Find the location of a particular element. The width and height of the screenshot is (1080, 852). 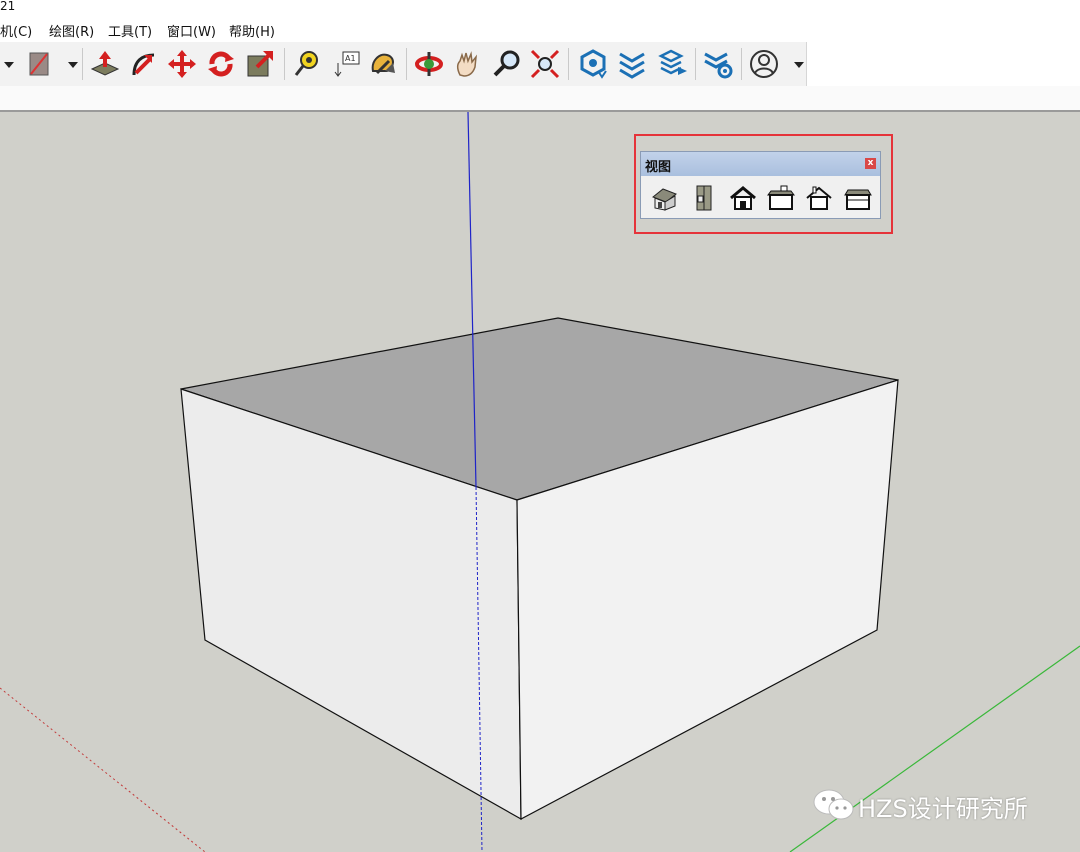

push-pull-icon is located at coordinates (105, 64).